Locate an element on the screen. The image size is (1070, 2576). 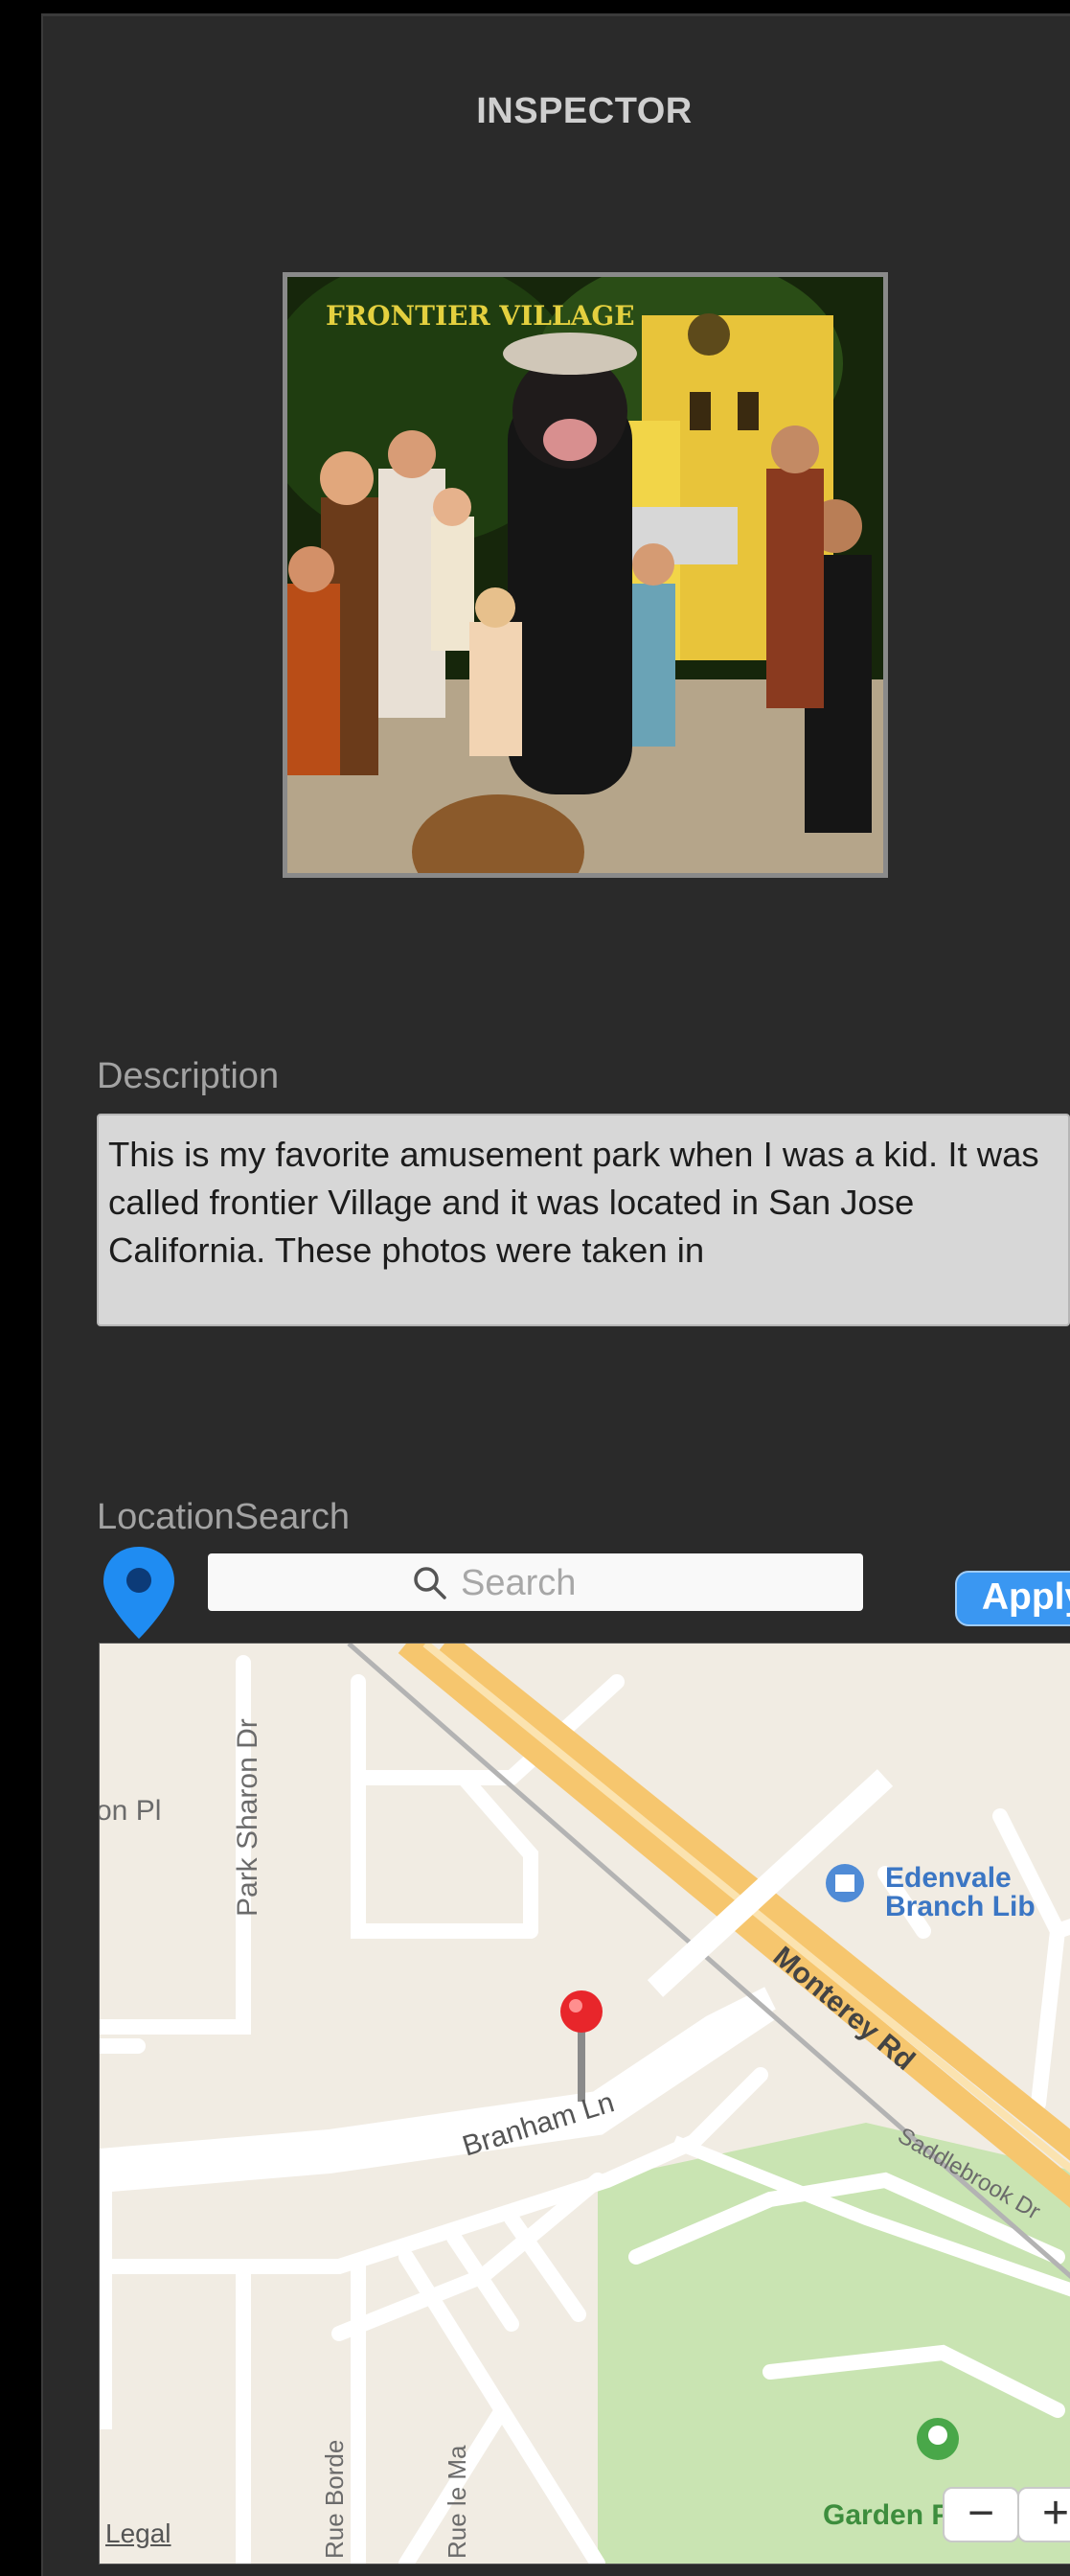
inspector-title: INSPECTOR is located at coordinates (585, 111).